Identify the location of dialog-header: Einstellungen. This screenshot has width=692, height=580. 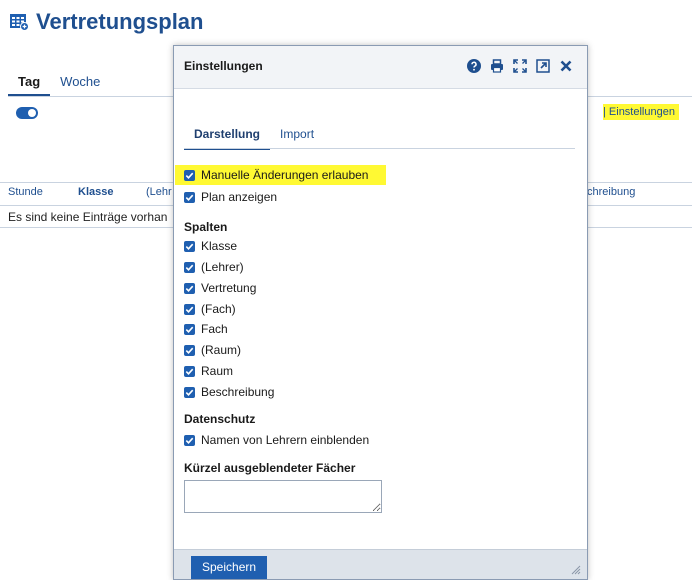
(380, 67).